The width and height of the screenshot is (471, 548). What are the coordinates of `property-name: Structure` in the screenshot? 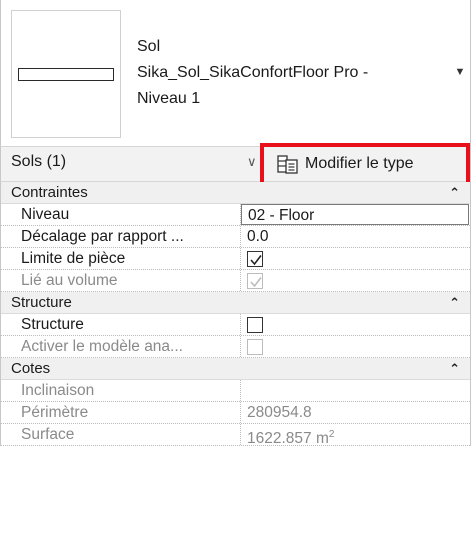 It's located at (121, 324).